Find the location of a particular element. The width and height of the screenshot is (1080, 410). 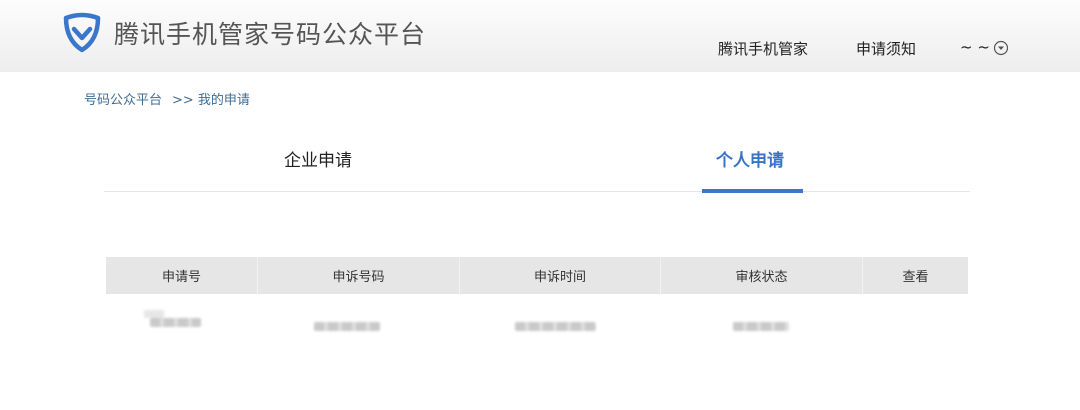

blurred-appeal-time is located at coordinates (555, 326).